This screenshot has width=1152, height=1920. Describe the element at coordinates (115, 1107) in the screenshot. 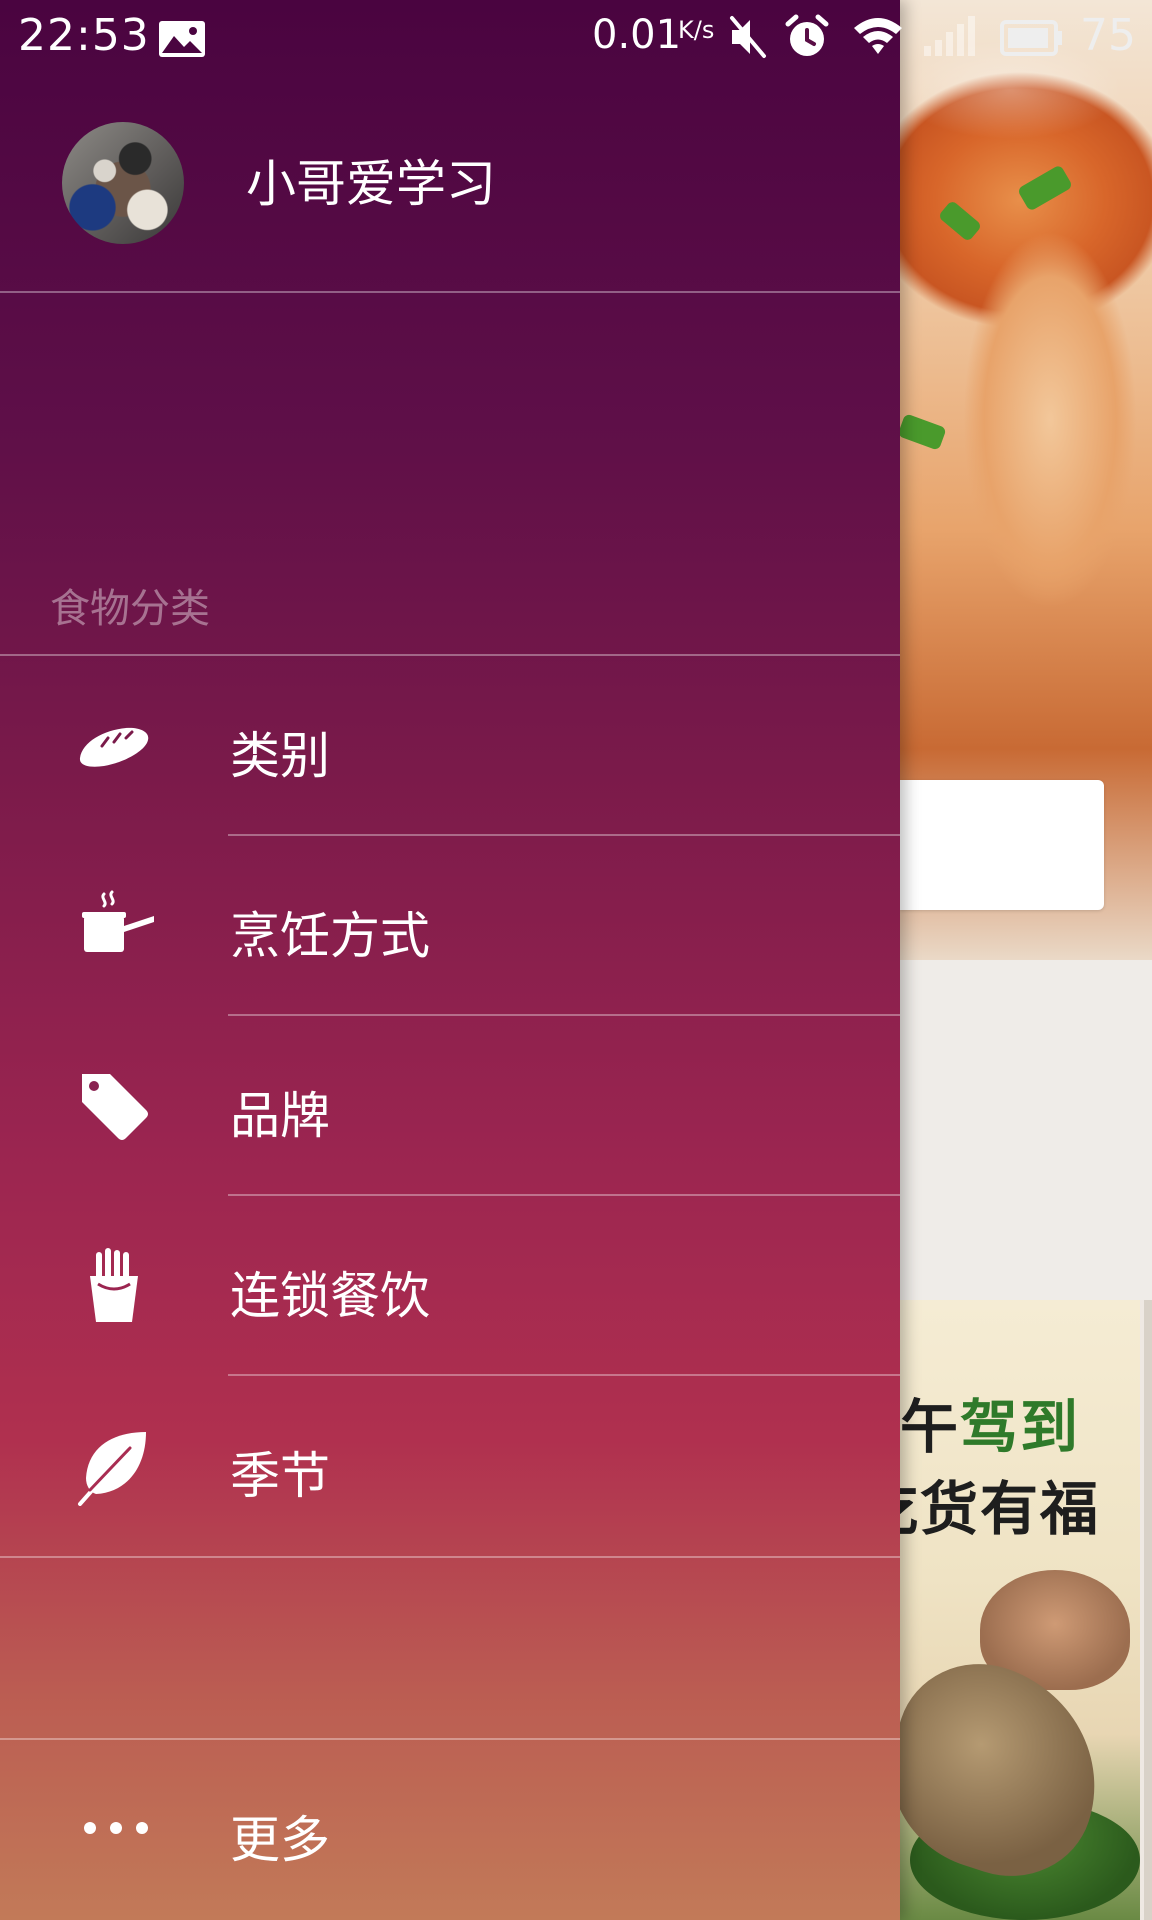

I see `tag-icon` at that location.